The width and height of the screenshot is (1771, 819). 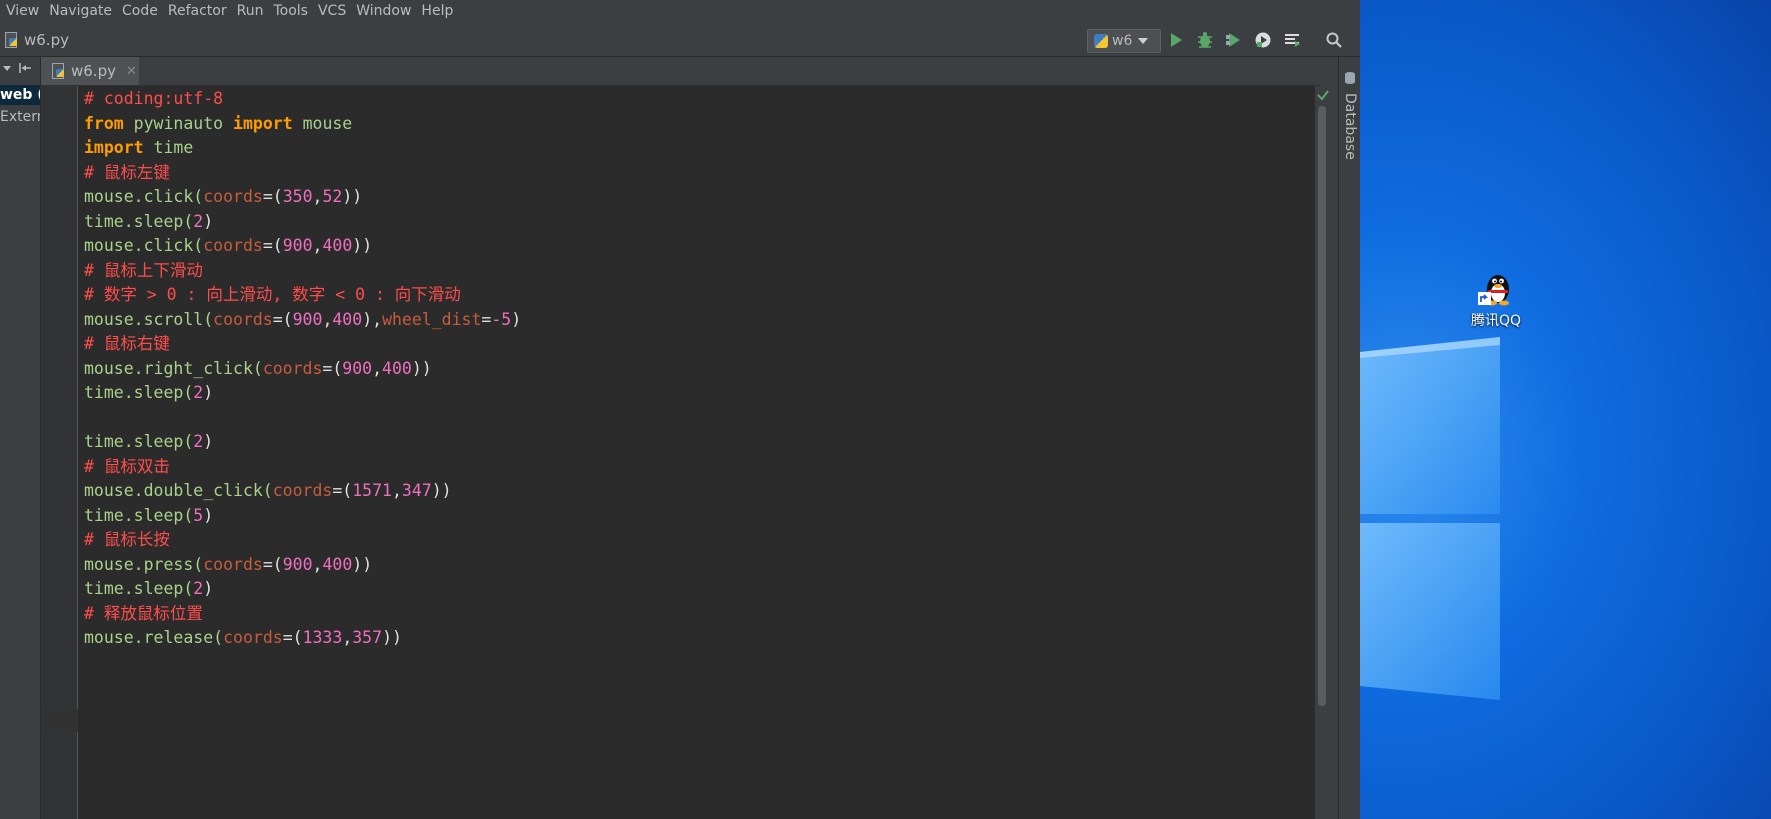 What do you see at coordinates (154, 637) in the screenshot?
I see `code-token: mouse.release(` at bounding box center [154, 637].